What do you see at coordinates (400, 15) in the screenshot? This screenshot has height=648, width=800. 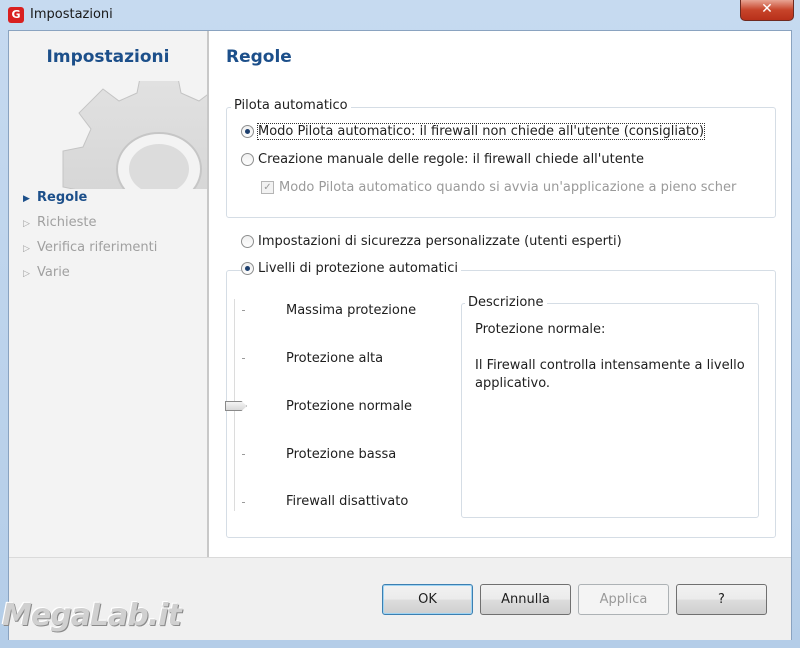 I see `title-bar: G Impostazioni ✕` at bounding box center [400, 15].